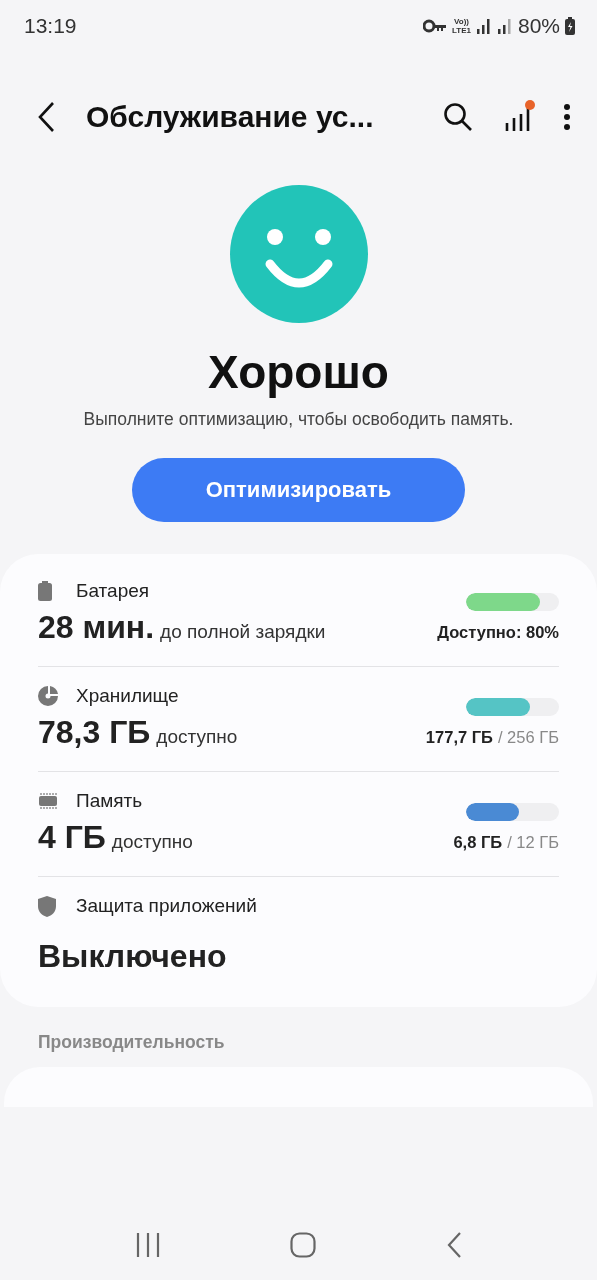 The image size is (597, 1280). What do you see at coordinates (498, 632) in the screenshot?
I see `usage-reading: Доступно: 80%` at bounding box center [498, 632].